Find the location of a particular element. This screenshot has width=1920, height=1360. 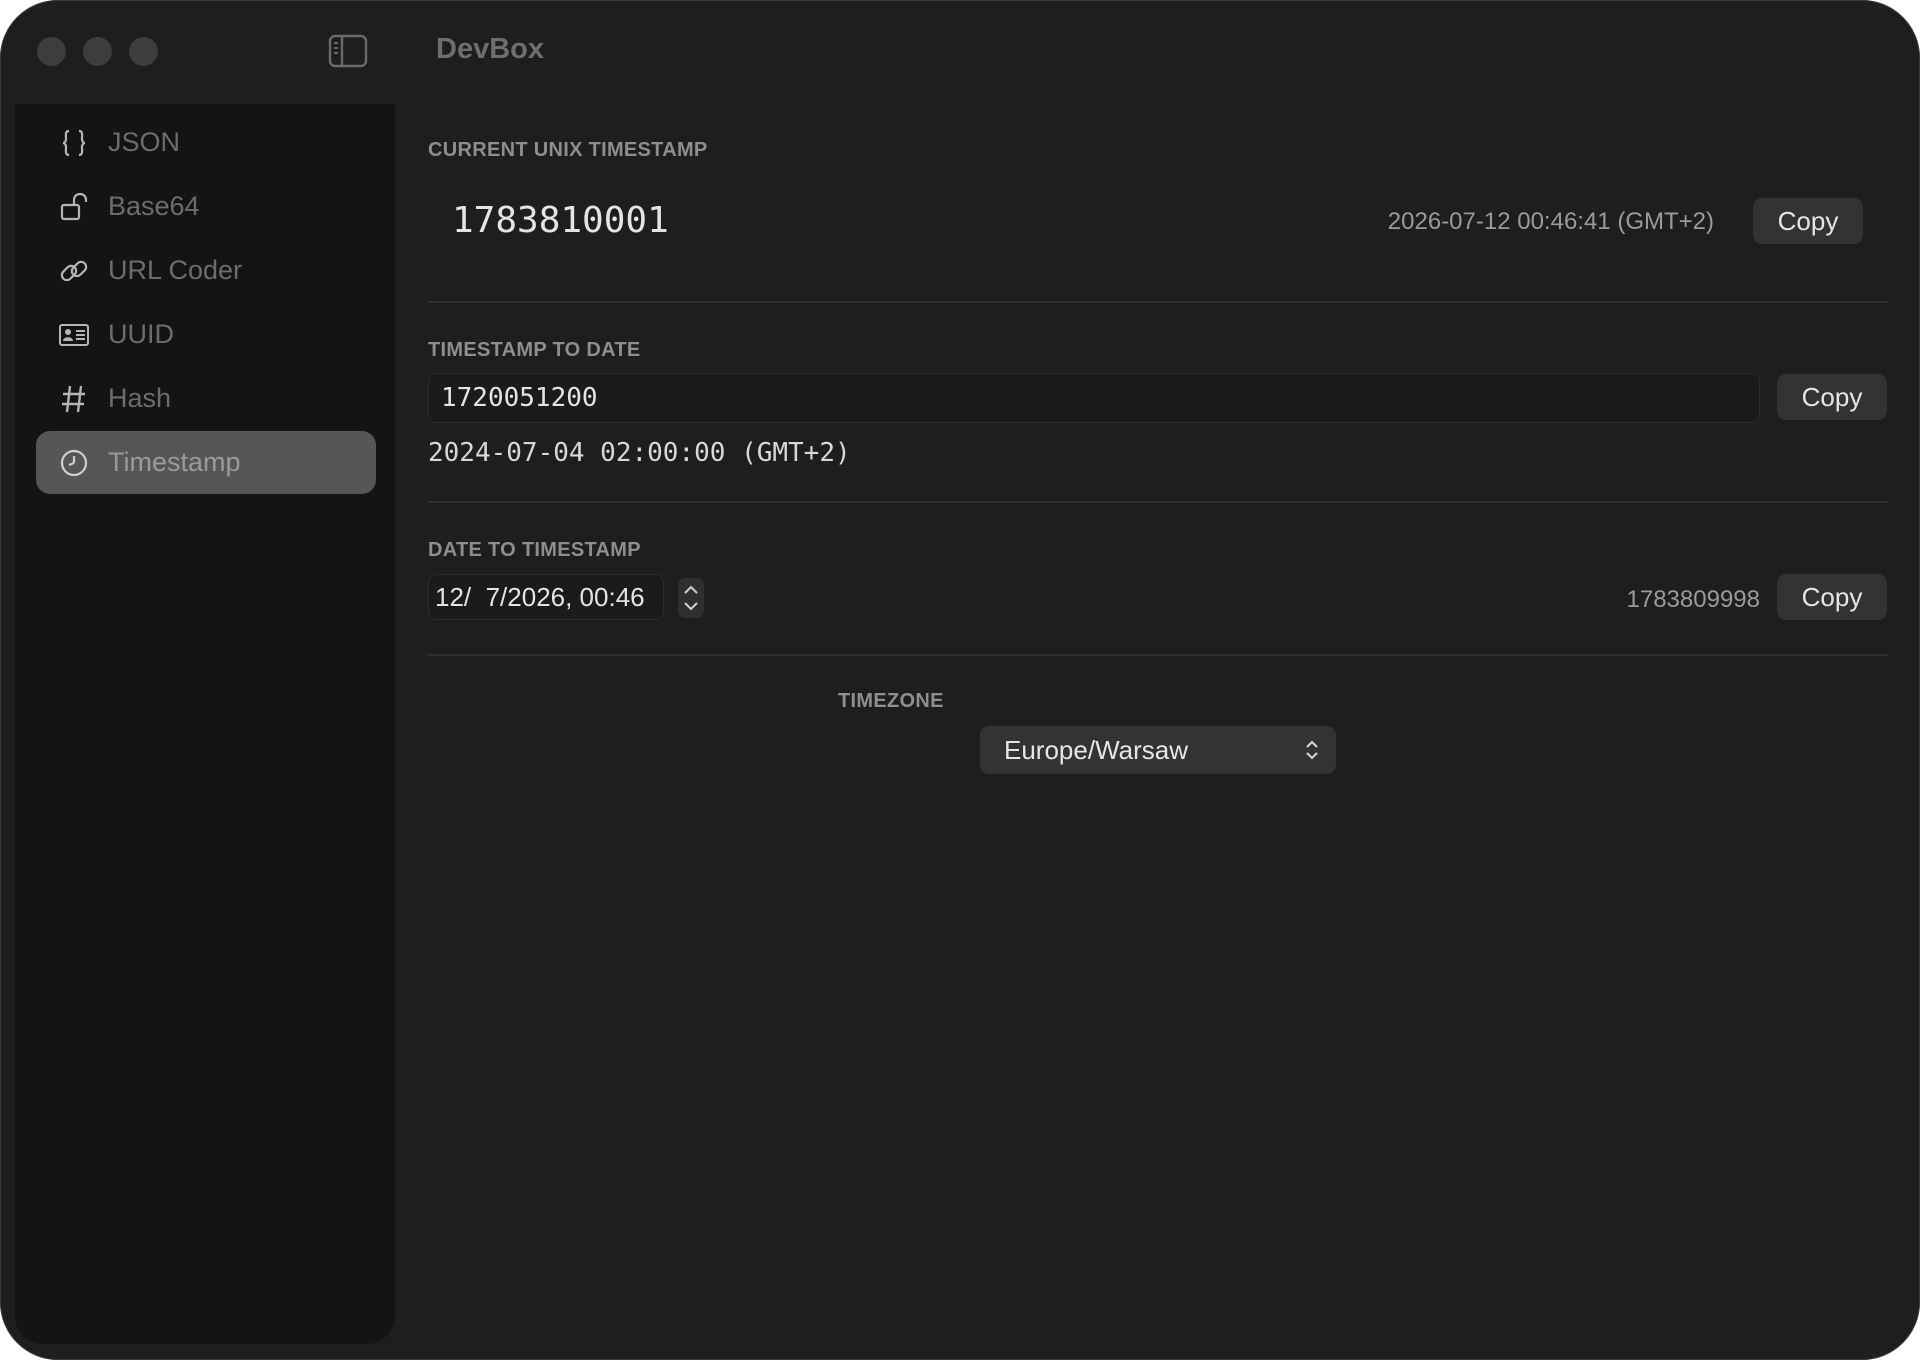

sidebar-item-hash: Hash is located at coordinates (206, 398).